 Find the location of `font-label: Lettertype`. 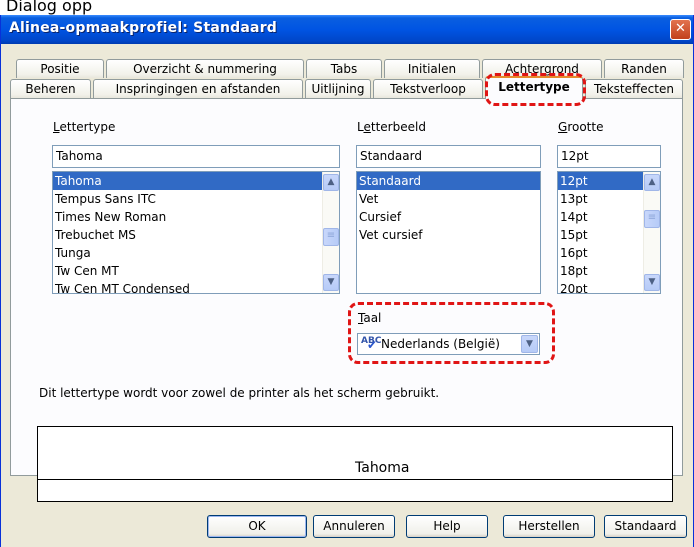

font-label: Lettertype is located at coordinates (84, 127).